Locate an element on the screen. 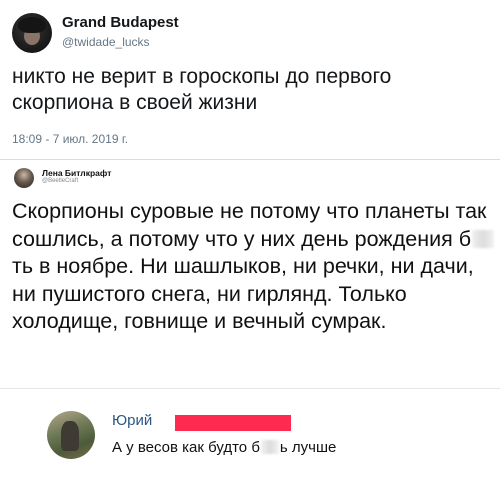 The height and width of the screenshot is (480, 500). comment-text-part: ь лучше is located at coordinates (308, 447).